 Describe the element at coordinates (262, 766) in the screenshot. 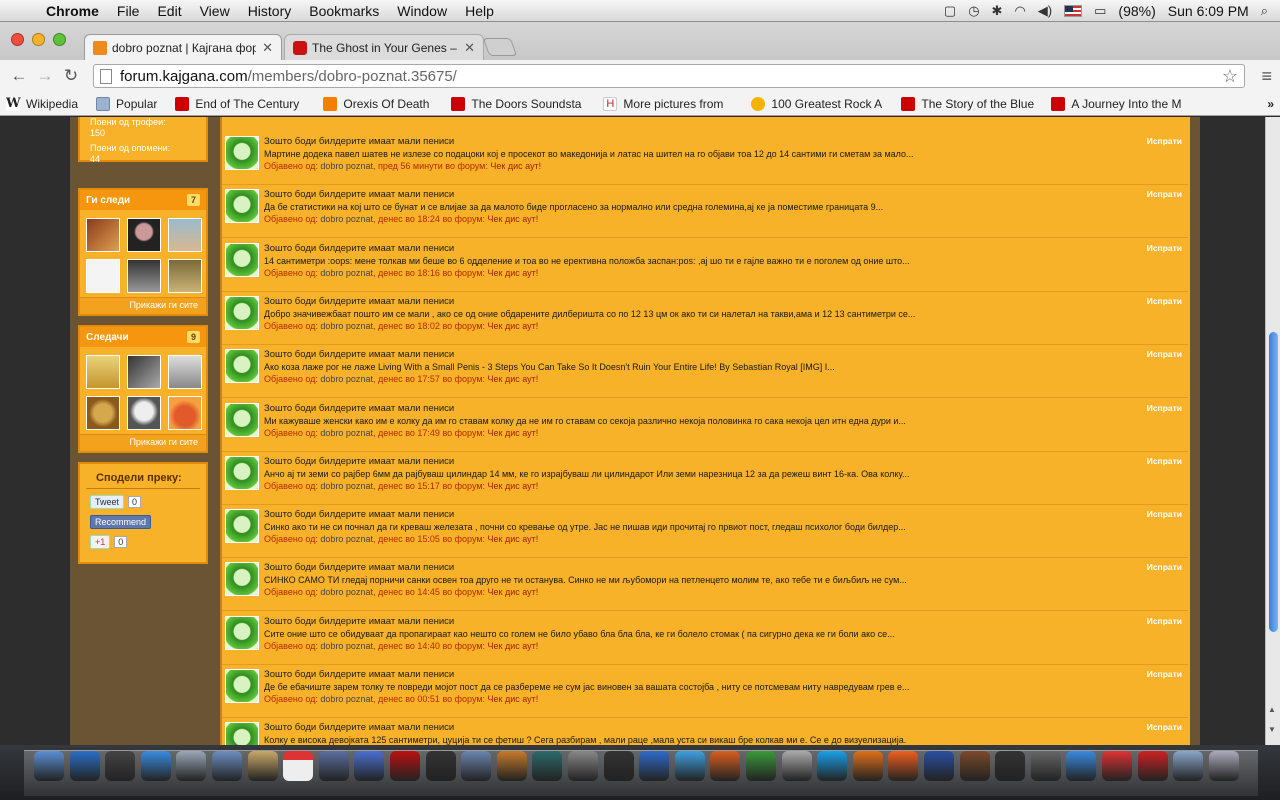

I see `contacts-icon` at that location.